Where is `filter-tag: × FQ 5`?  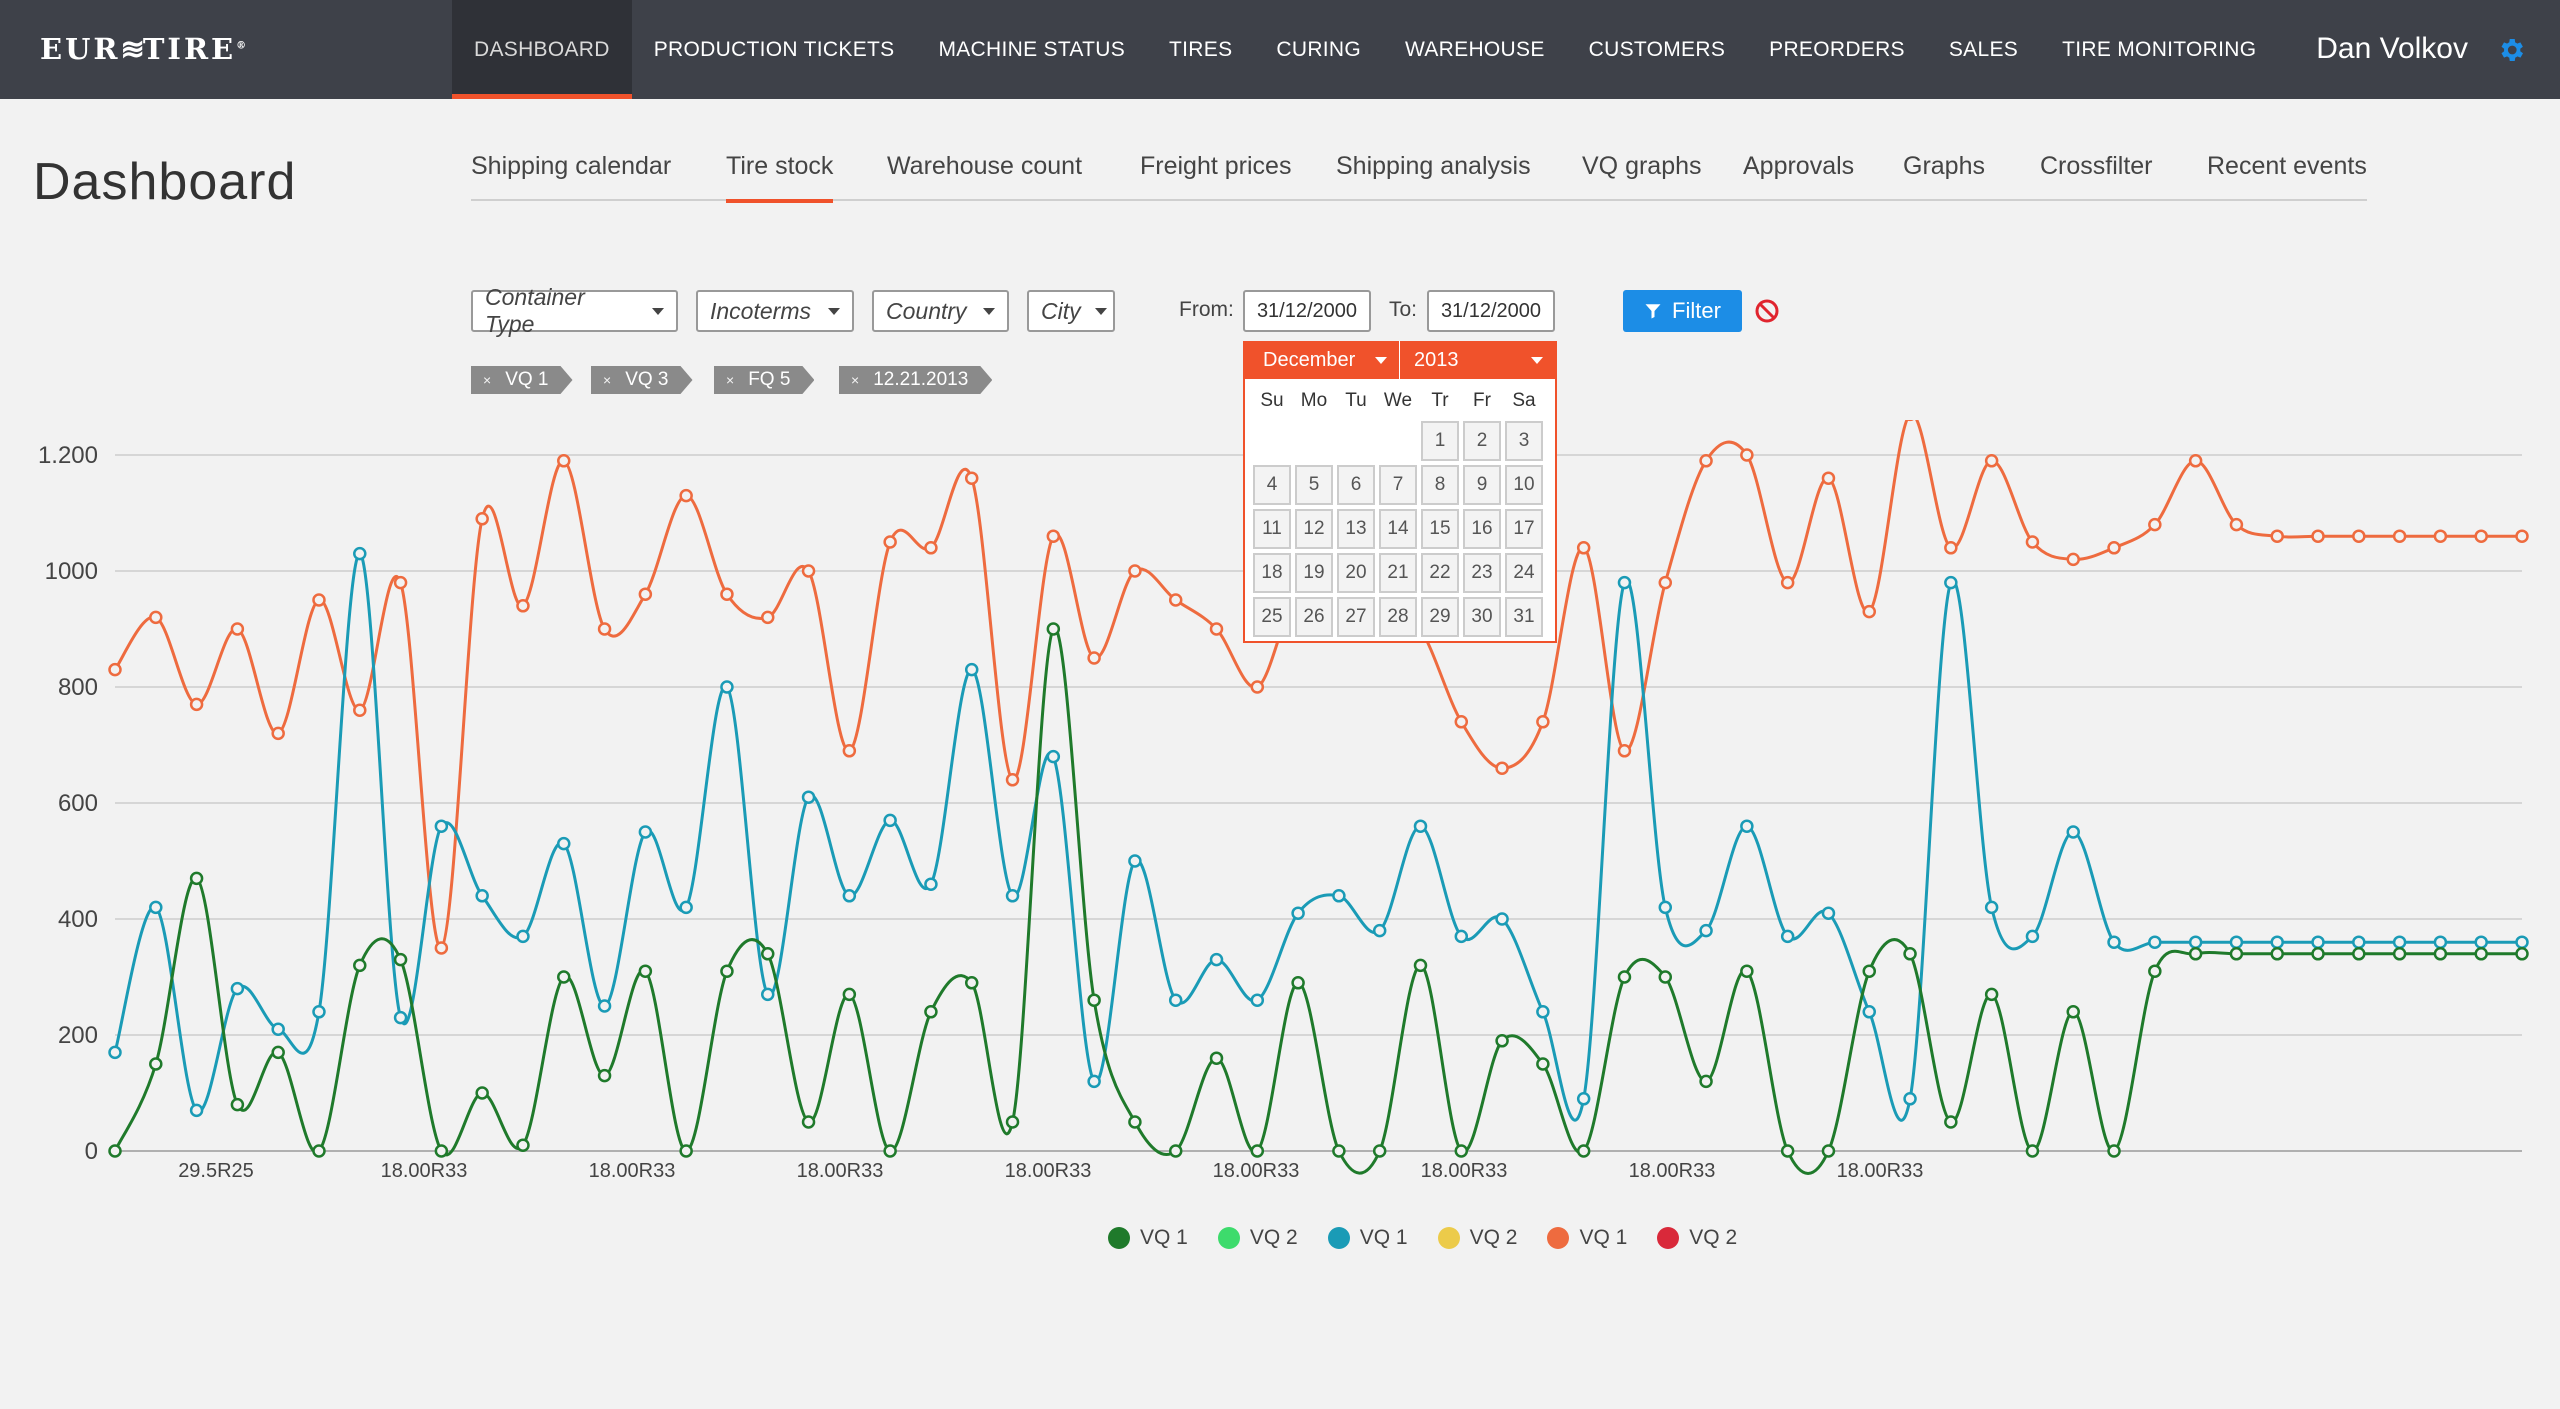 filter-tag: × FQ 5 is located at coordinates (764, 380).